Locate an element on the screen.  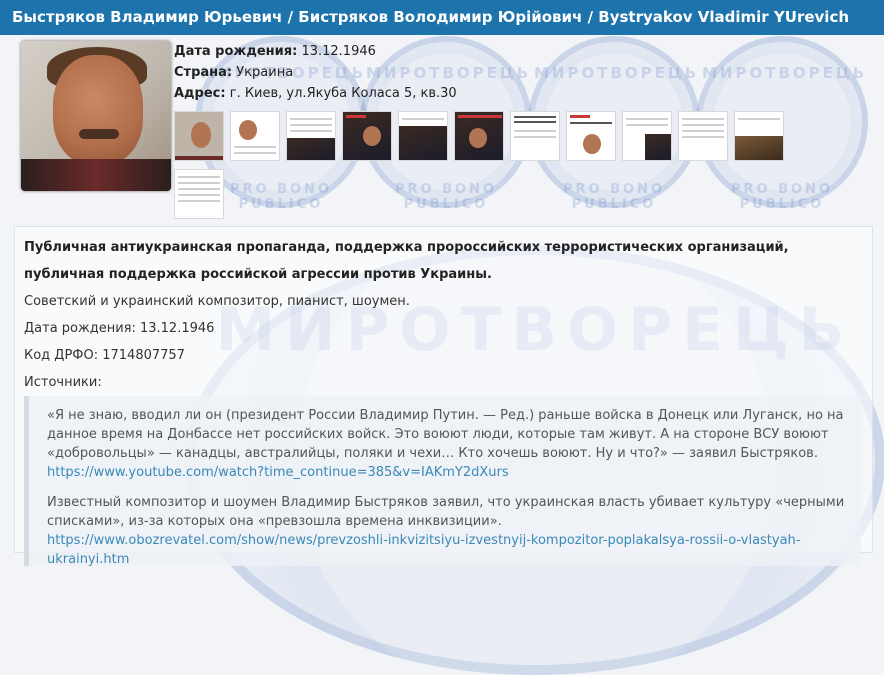
drfo-line: Код ДРФО: 1714807757 is located at coordinates (104, 355).